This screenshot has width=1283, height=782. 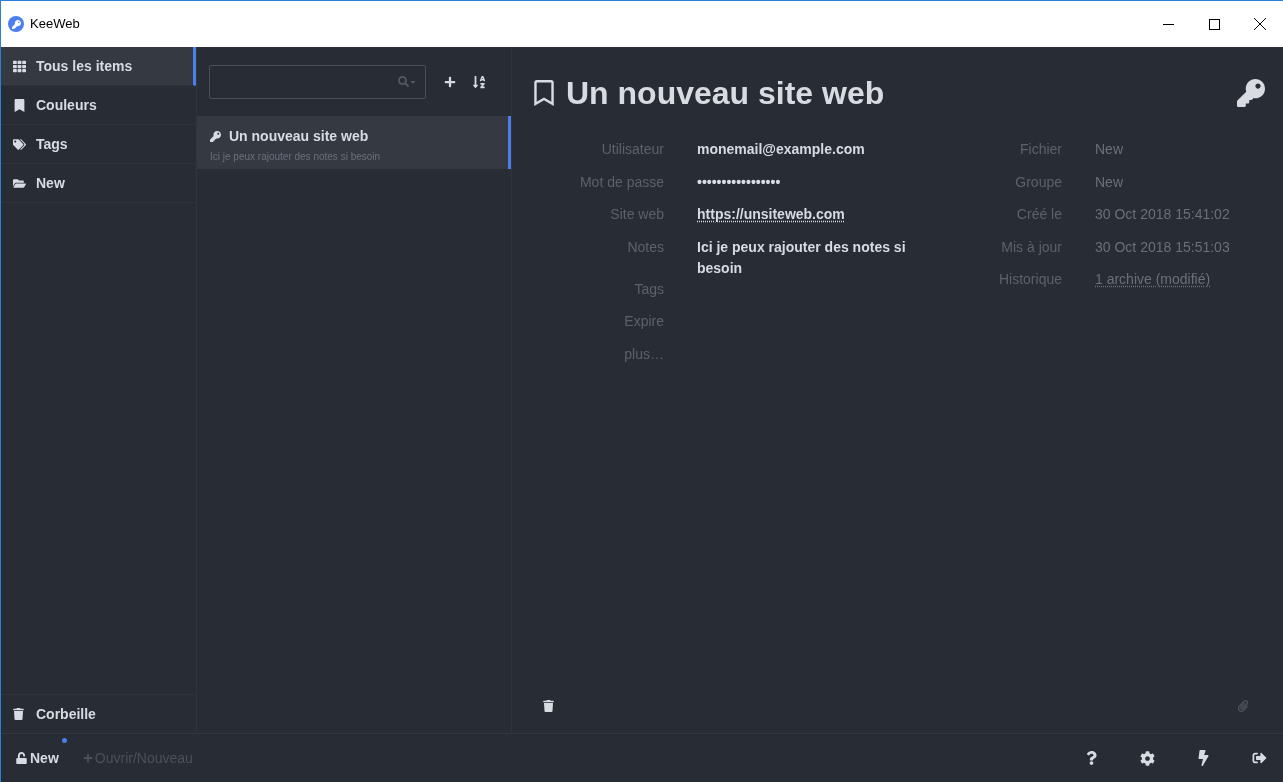 What do you see at coordinates (98, 144) in the screenshot?
I see `sidebar-item: Tags` at bounding box center [98, 144].